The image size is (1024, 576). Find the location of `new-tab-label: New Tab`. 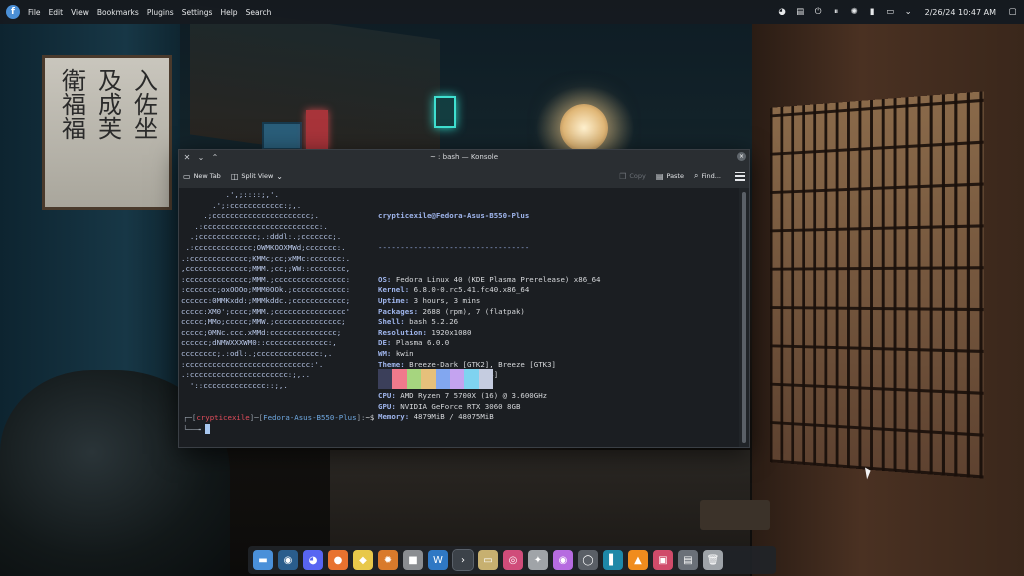

new-tab-label: New Tab is located at coordinates (207, 176).